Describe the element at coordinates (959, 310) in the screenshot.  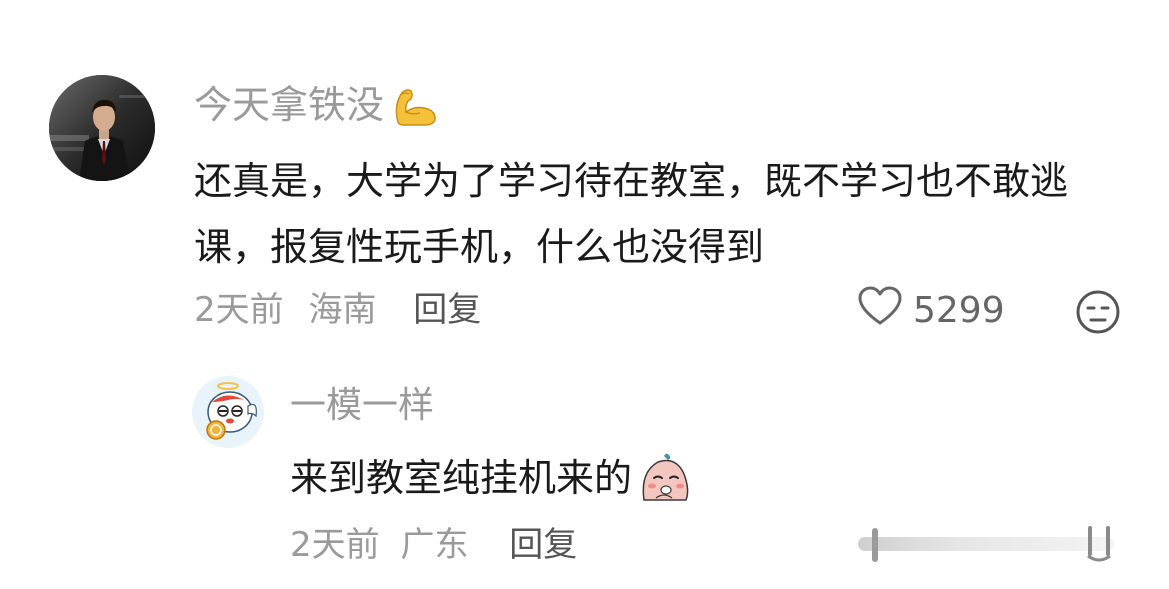
I see `like-count: 5299` at that location.